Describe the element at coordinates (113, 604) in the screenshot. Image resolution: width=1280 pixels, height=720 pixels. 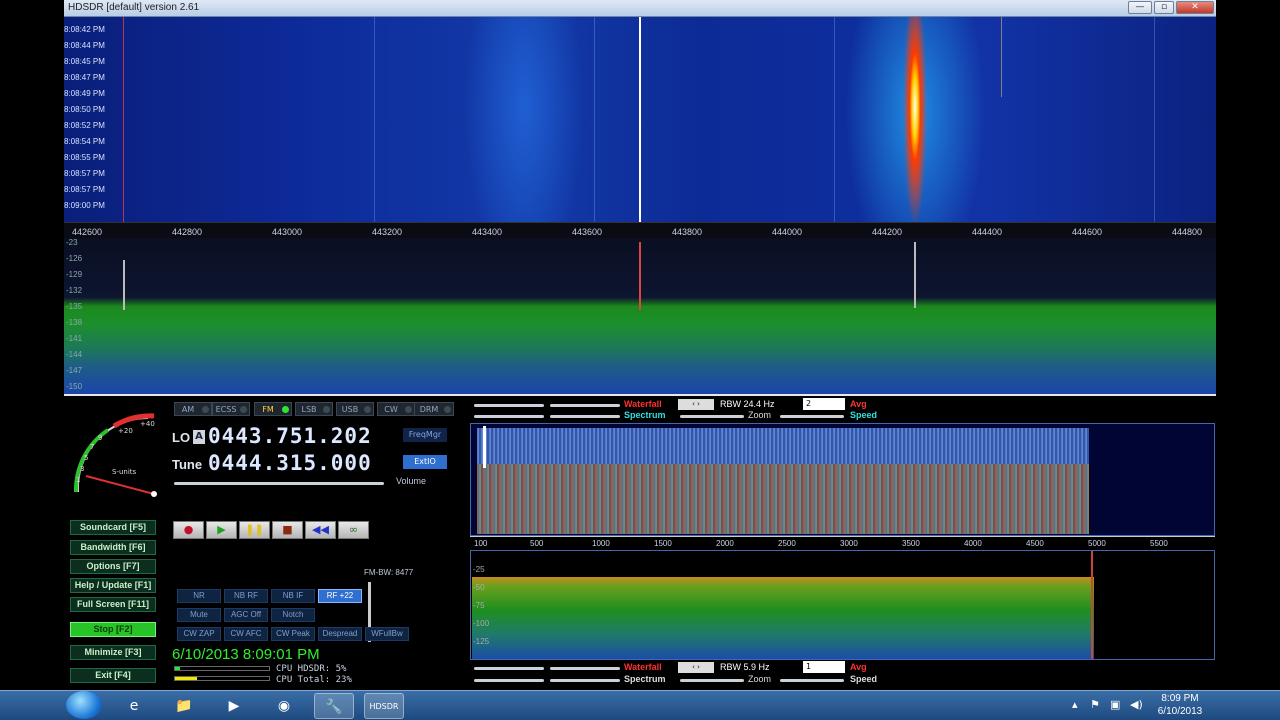
I see `side-button: Full Screen [F11]` at that location.